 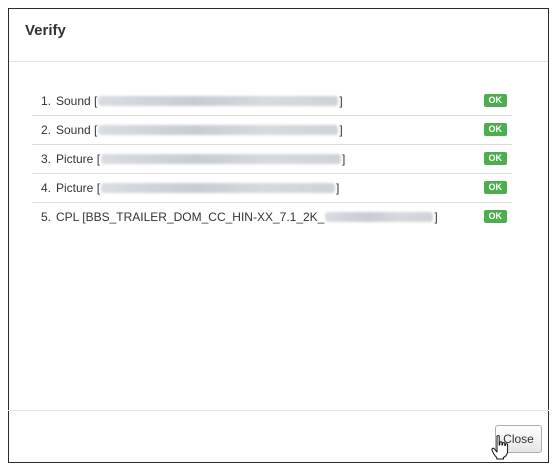 What do you see at coordinates (45, 159) in the screenshot?
I see `item-index: 3.` at bounding box center [45, 159].